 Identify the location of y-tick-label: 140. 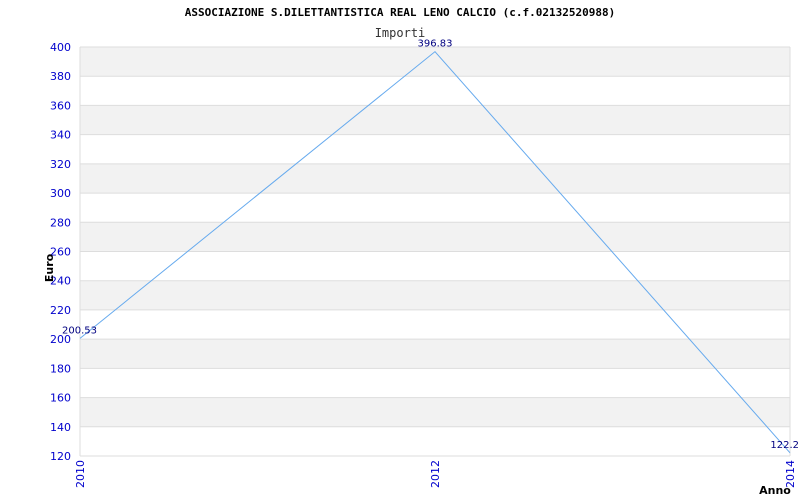
(60, 427).